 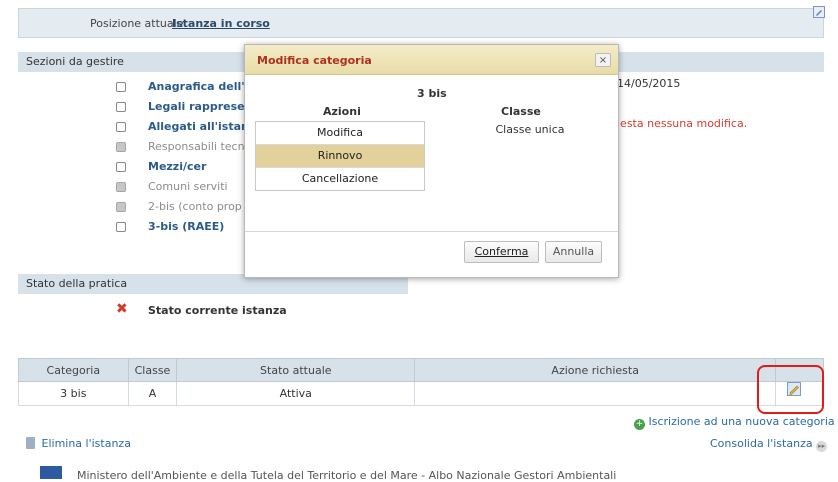 What do you see at coordinates (73, 393) in the screenshot?
I see `cell-categoria: 3 bis` at bounding box center [73, 393].